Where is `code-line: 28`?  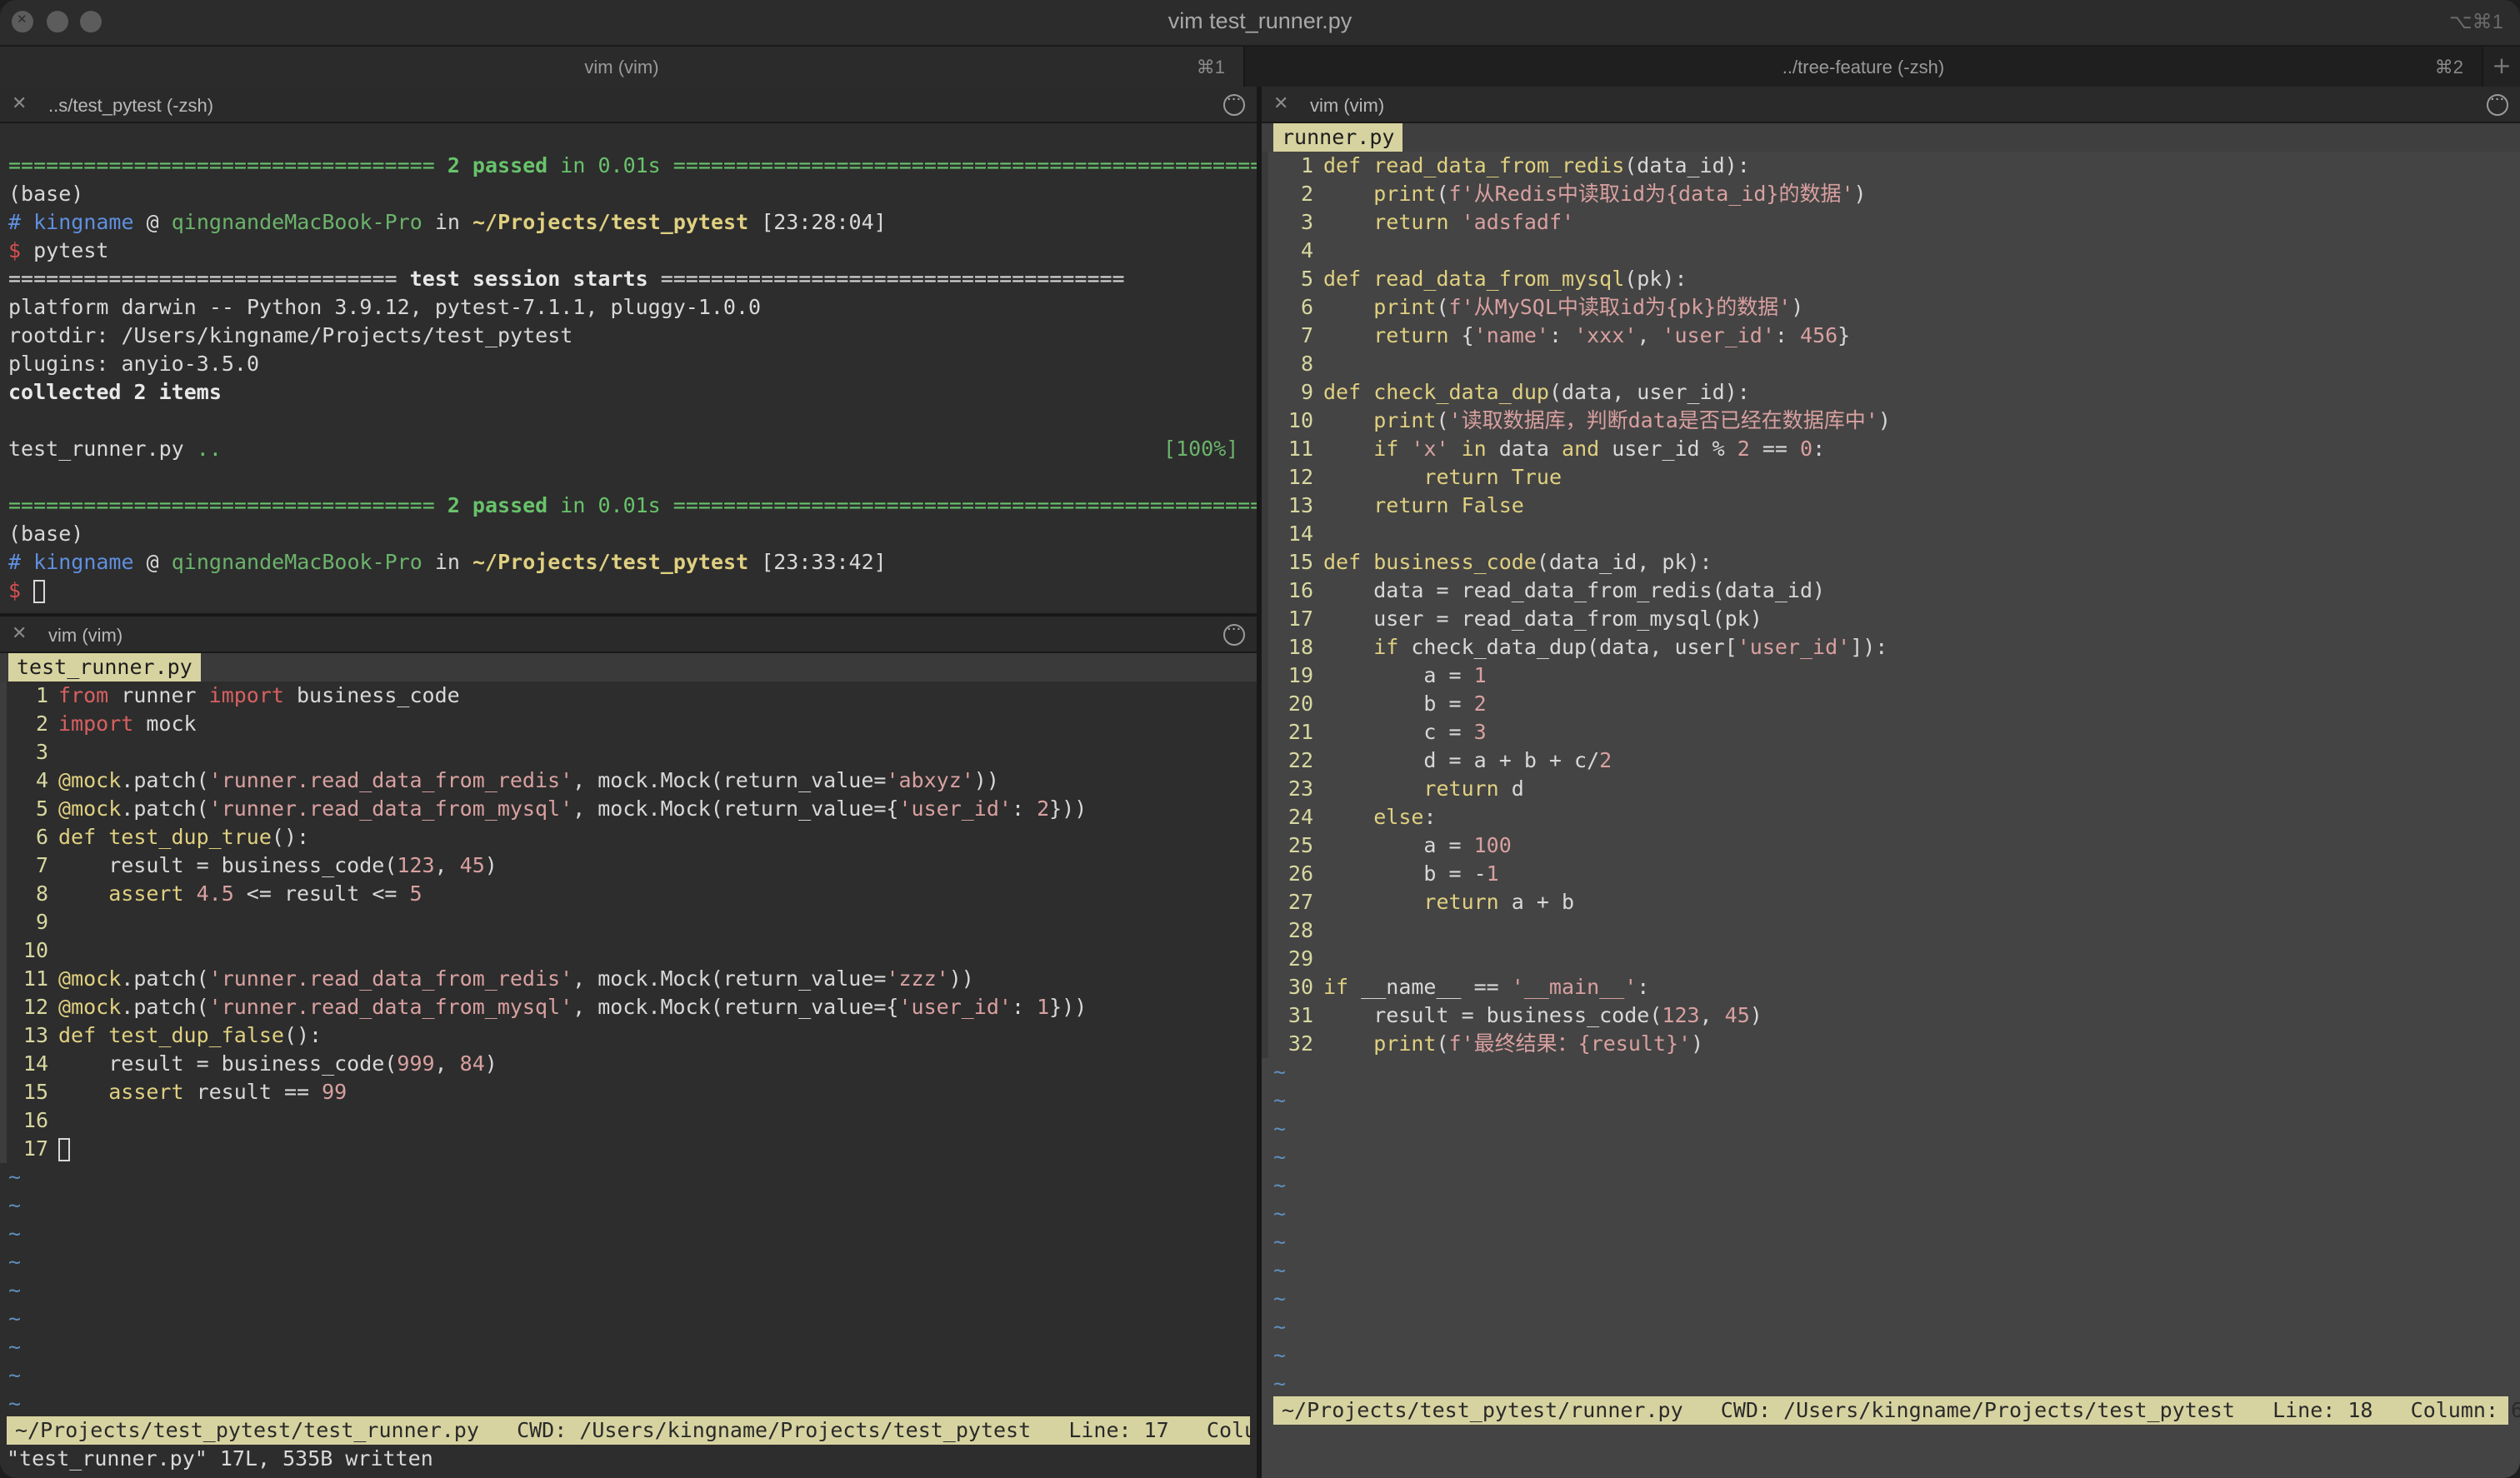
code-line: 28 is located at coordinates (1891, 930).